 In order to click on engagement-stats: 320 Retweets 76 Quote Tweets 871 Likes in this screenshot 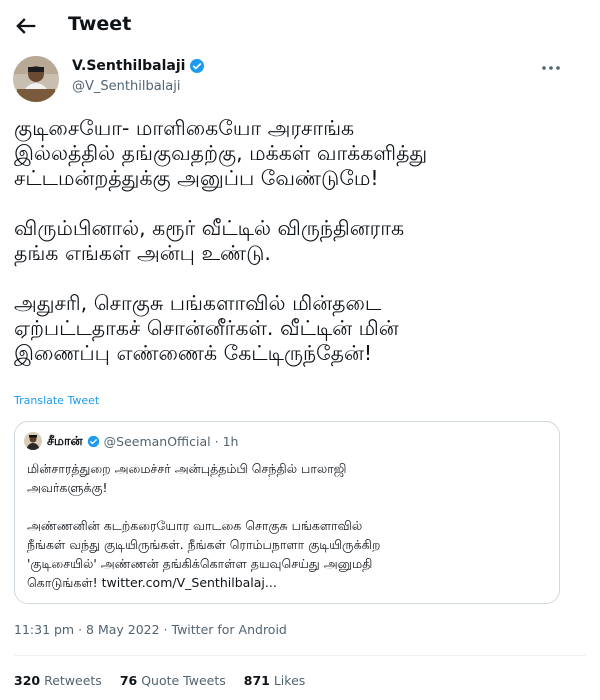, I will do `click(168, 680)`.